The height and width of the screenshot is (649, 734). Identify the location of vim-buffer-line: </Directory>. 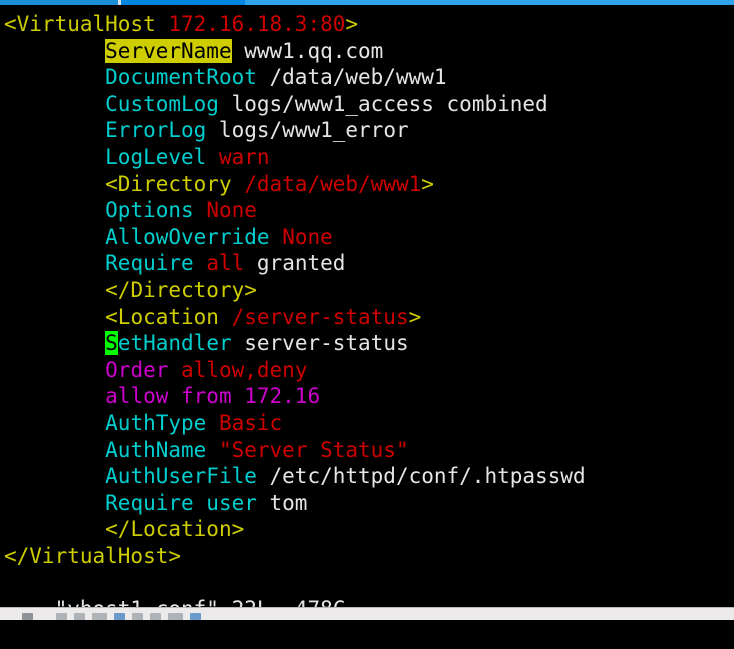
(367, 290).